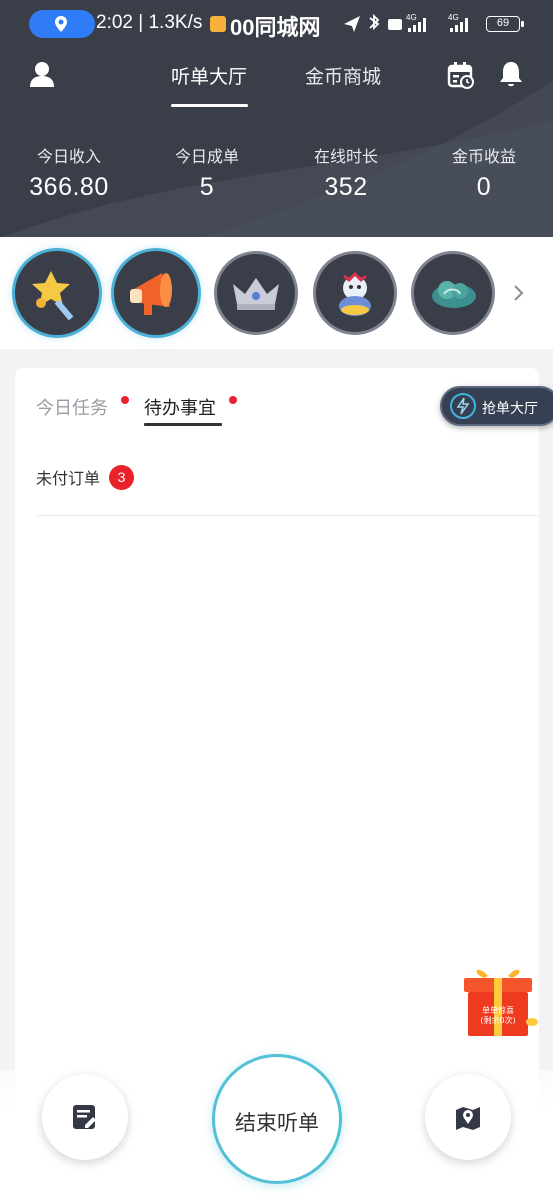 The width and height of the screenshot is (553, 1200). I want to click on badge-megaphone, so click(156, 293).